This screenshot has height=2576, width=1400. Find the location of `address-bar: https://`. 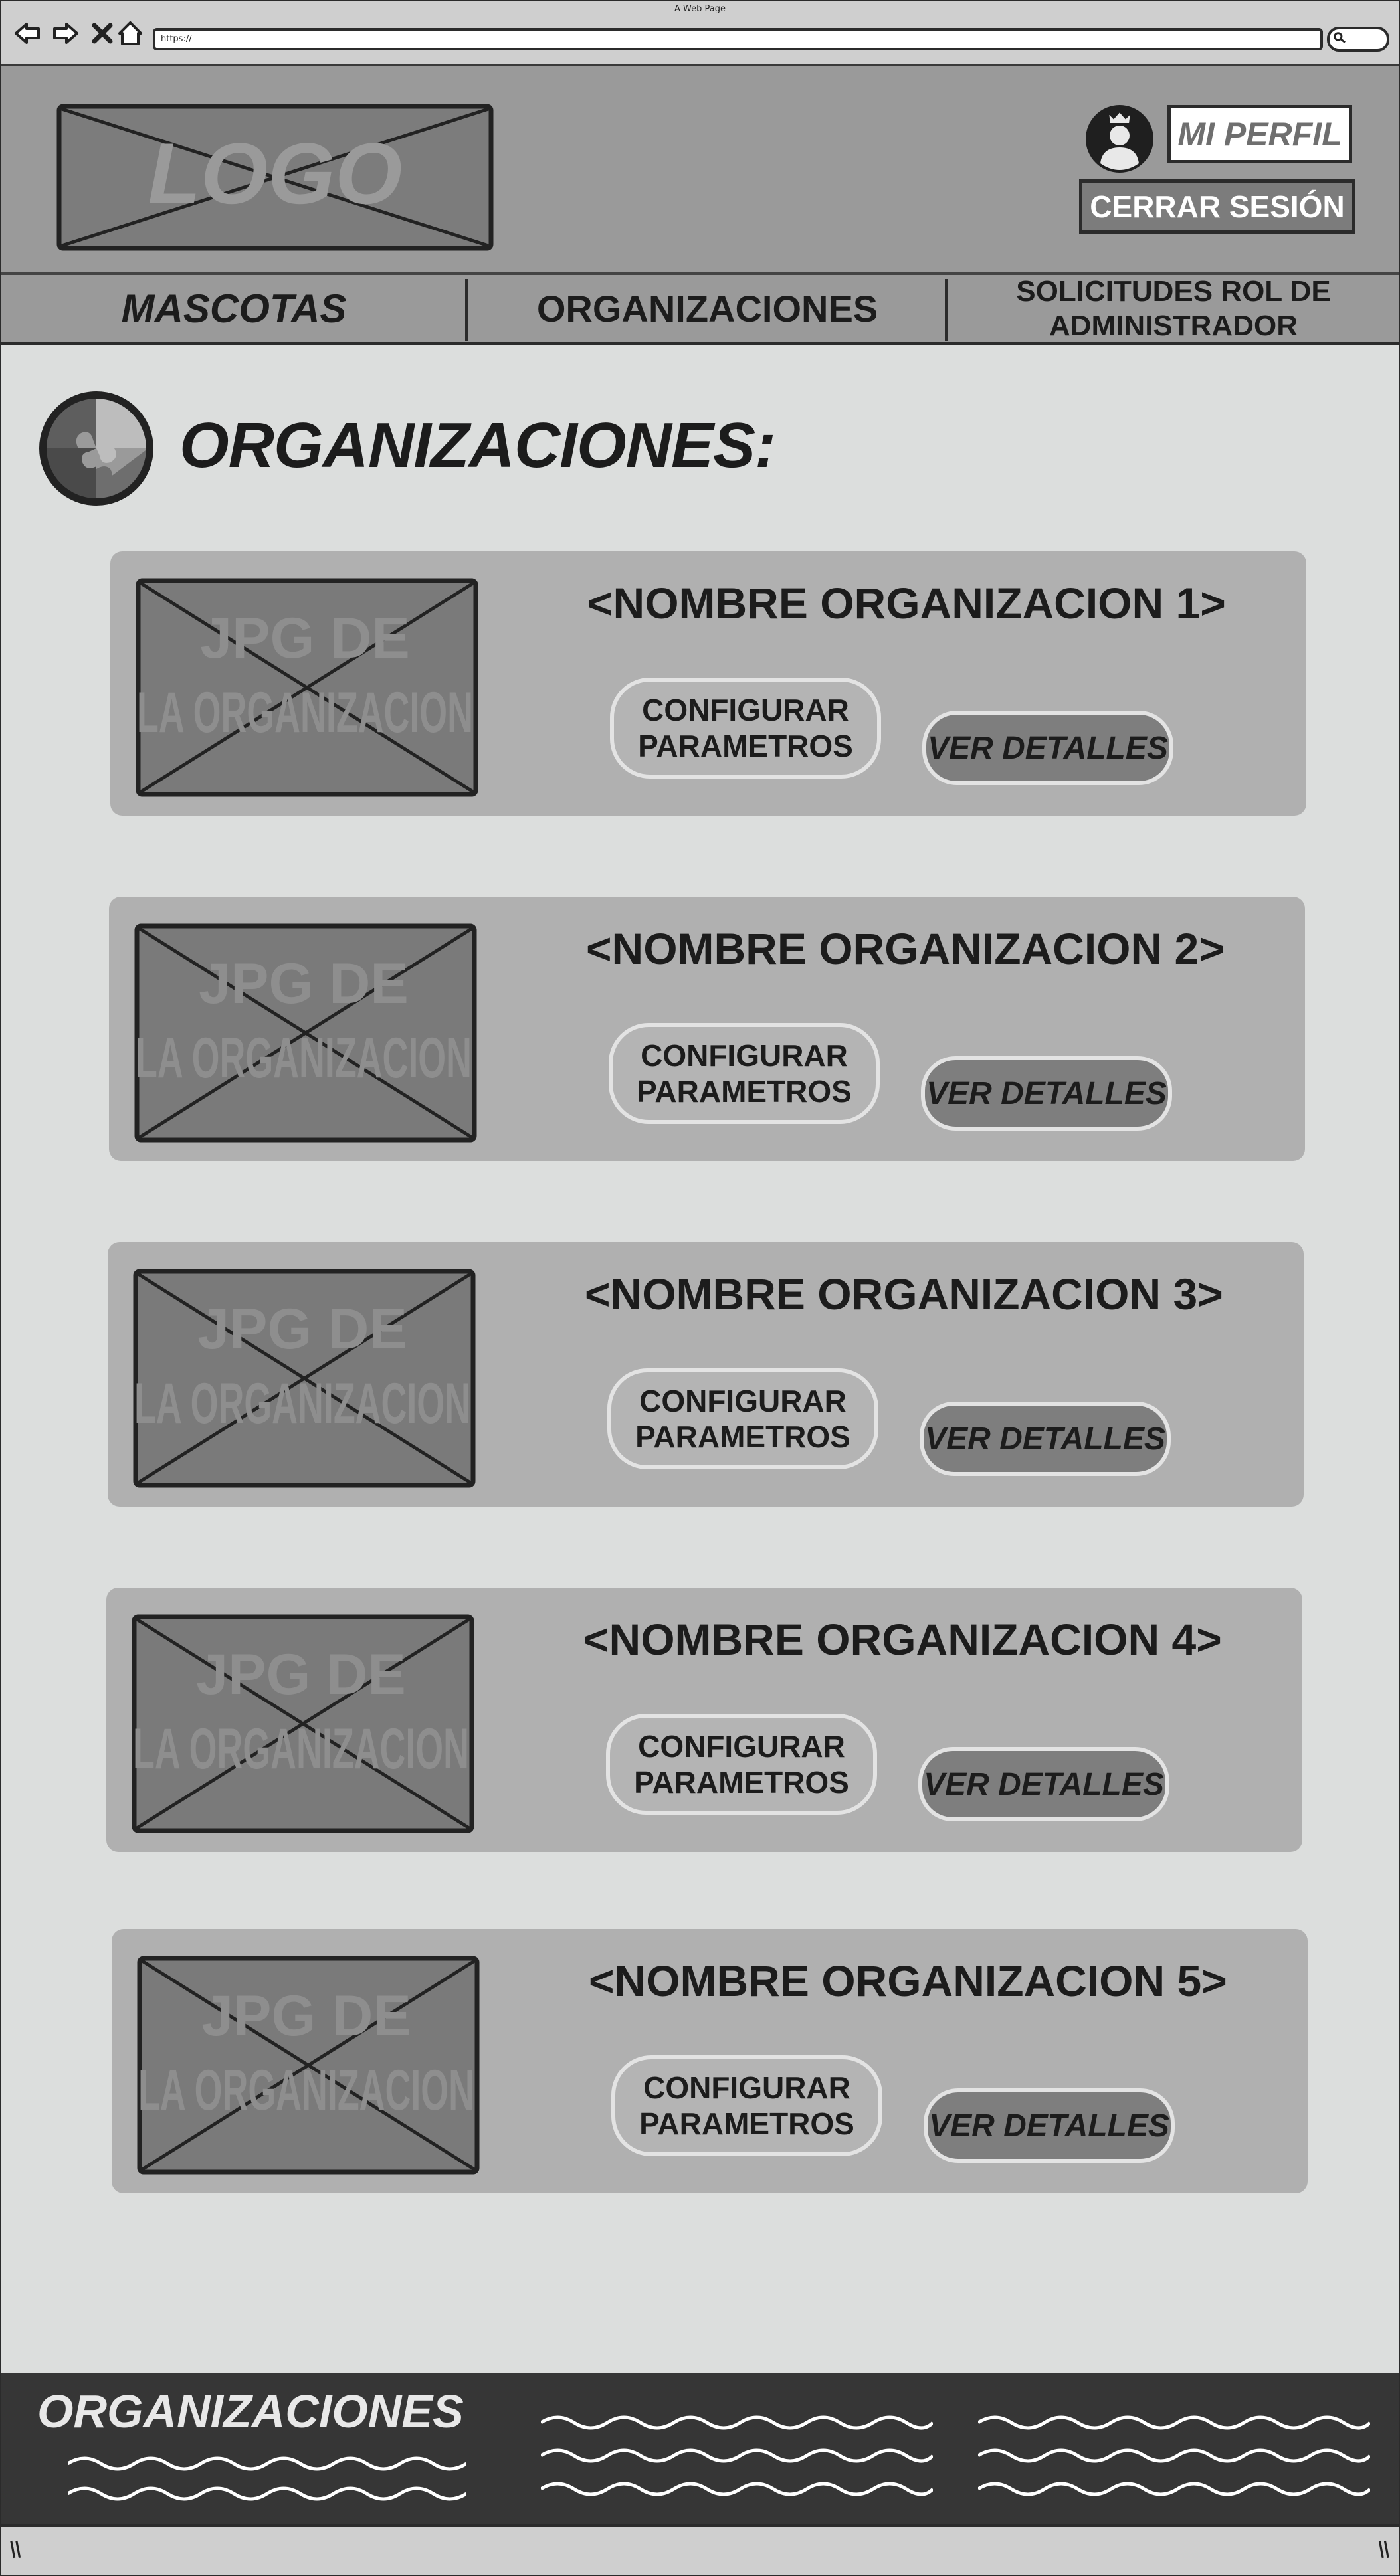

address-bar: https:// is located at coordinates (738, 39).